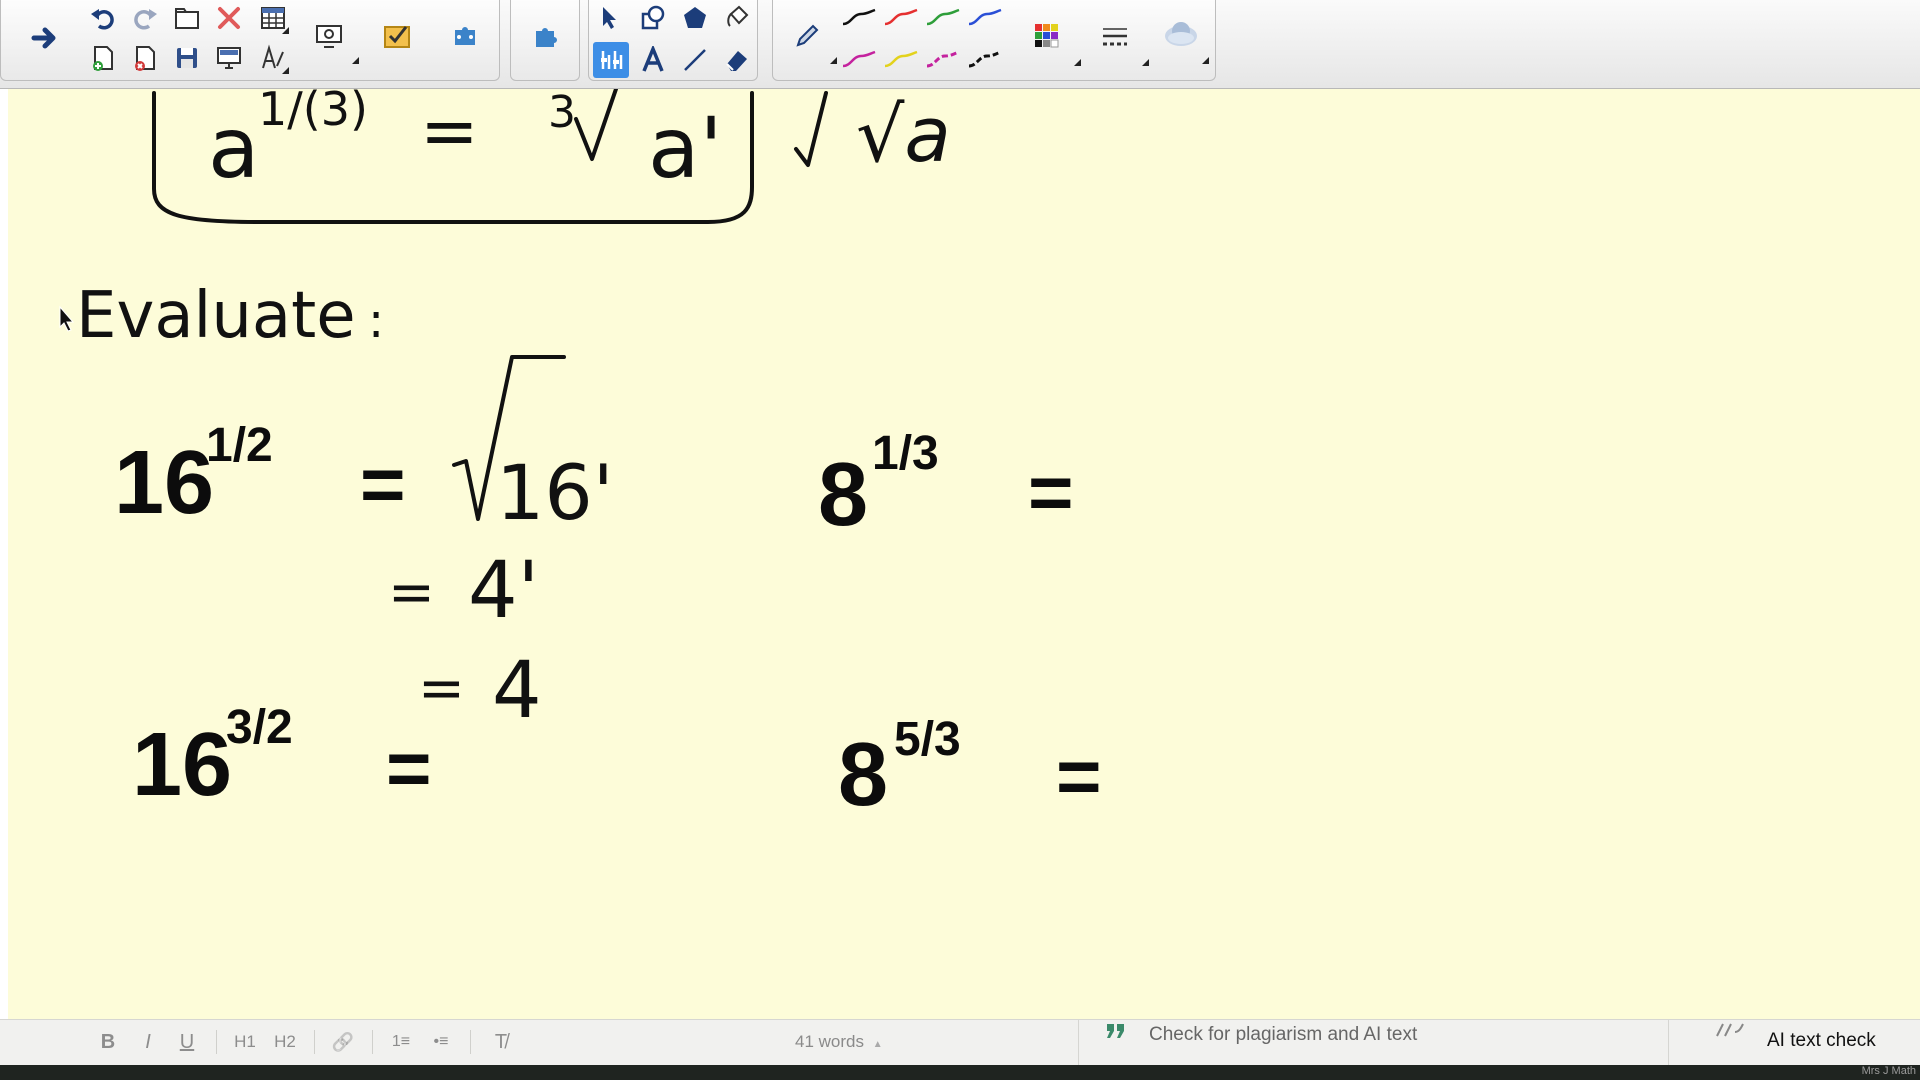 The height and width of the screenshot is (1080, 1920). I want to click on eraser-button, so click(737, 60).